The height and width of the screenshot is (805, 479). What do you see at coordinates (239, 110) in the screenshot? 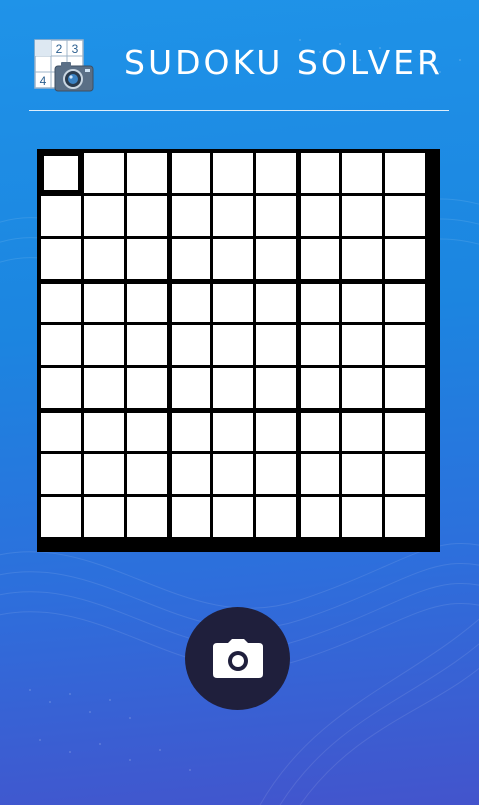
I see `header-divider` at bounding box center [239, 110].